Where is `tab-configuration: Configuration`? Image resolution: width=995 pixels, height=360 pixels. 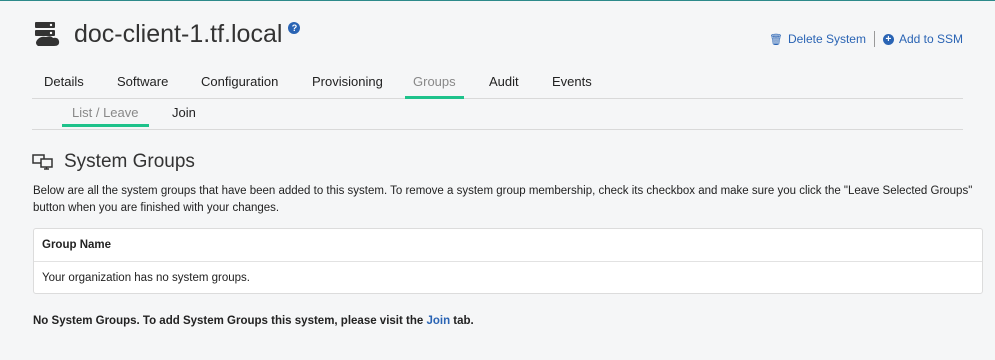
tab-configuration: Configuration is located at coordinates (239, 84).